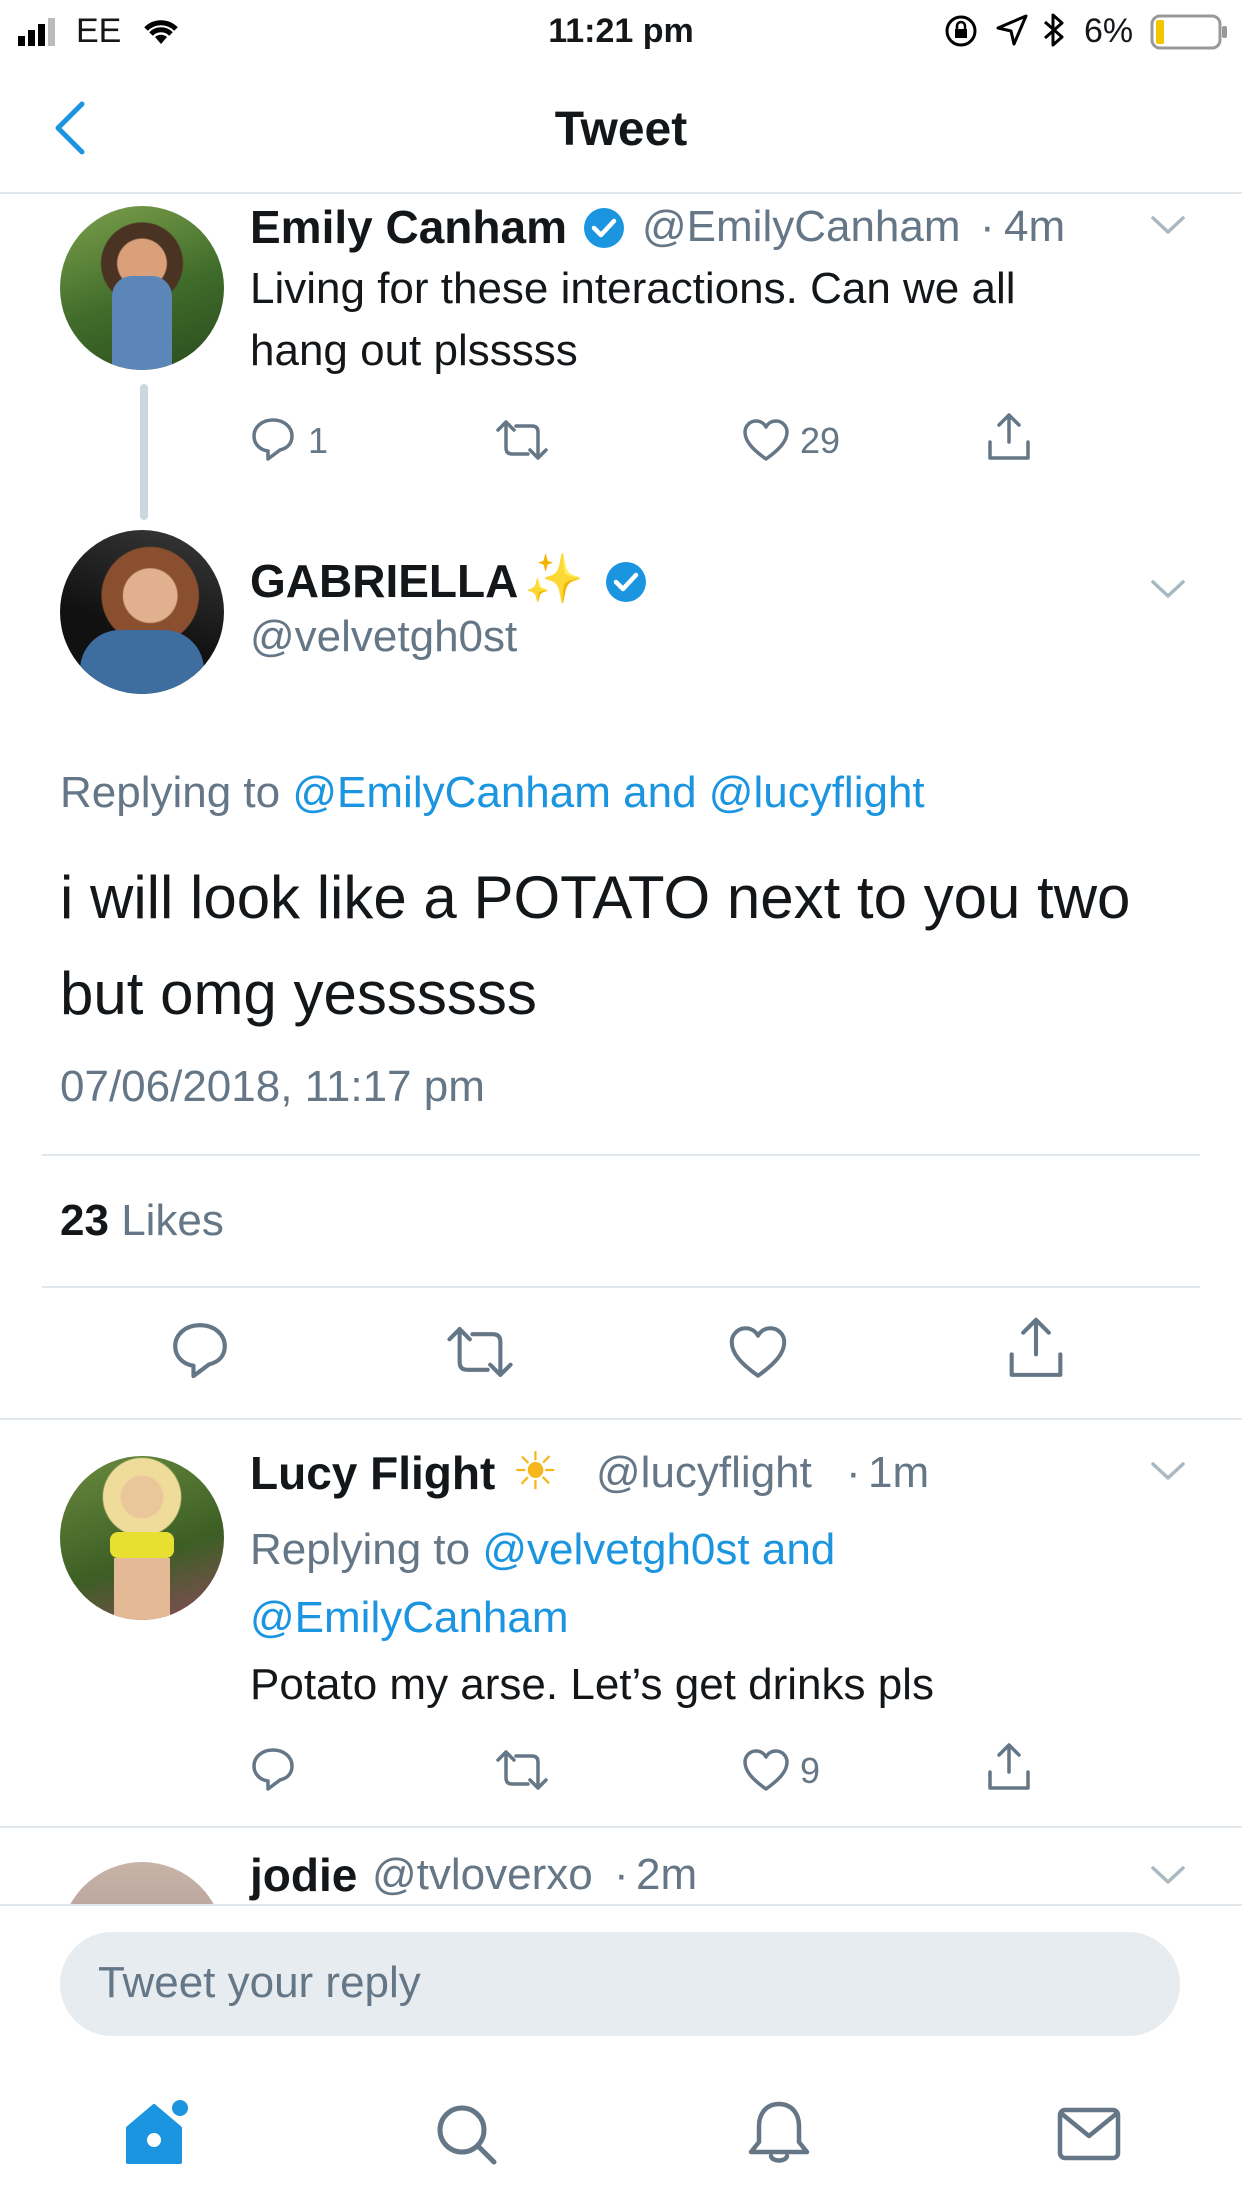 The height and width of the screenshot is (2208, 1242). What do you see at coordinates (414, 350) in the screenshot?
I see `tweet-text-line: hang out plsssss` at bounding box center [414, 350].